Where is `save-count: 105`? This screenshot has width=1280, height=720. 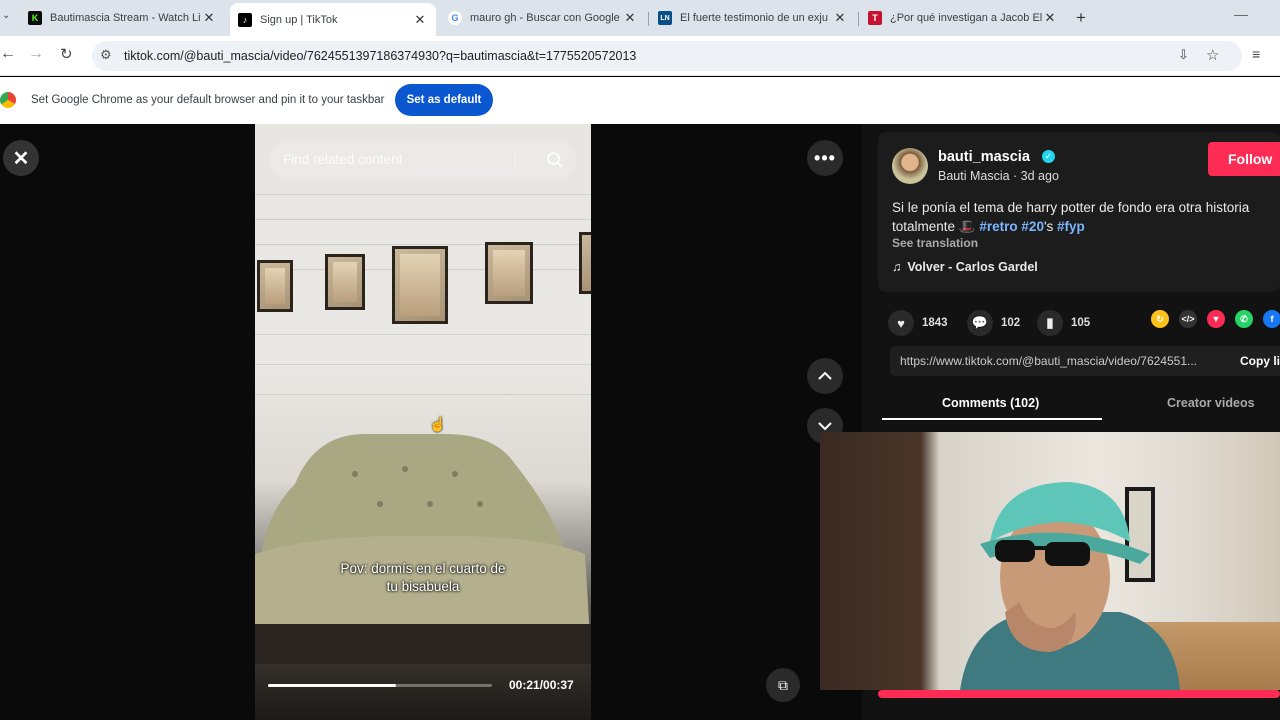 save-count: 105 is located at coordinates (1081, 323).